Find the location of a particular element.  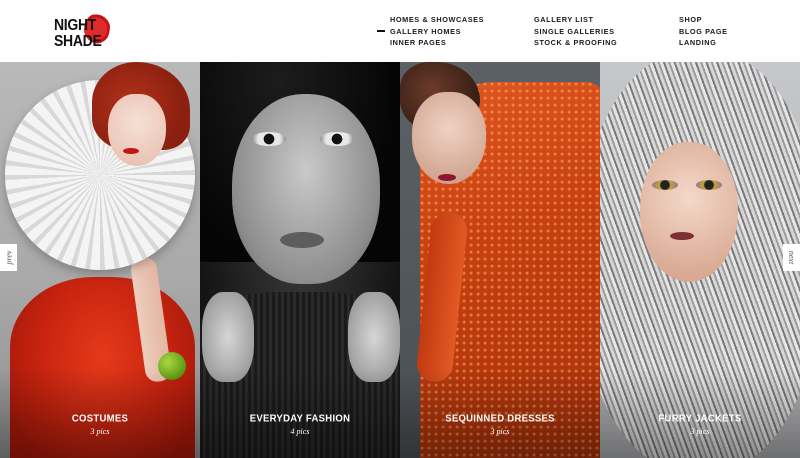

next-label: next is located at coordinates (791, 257).